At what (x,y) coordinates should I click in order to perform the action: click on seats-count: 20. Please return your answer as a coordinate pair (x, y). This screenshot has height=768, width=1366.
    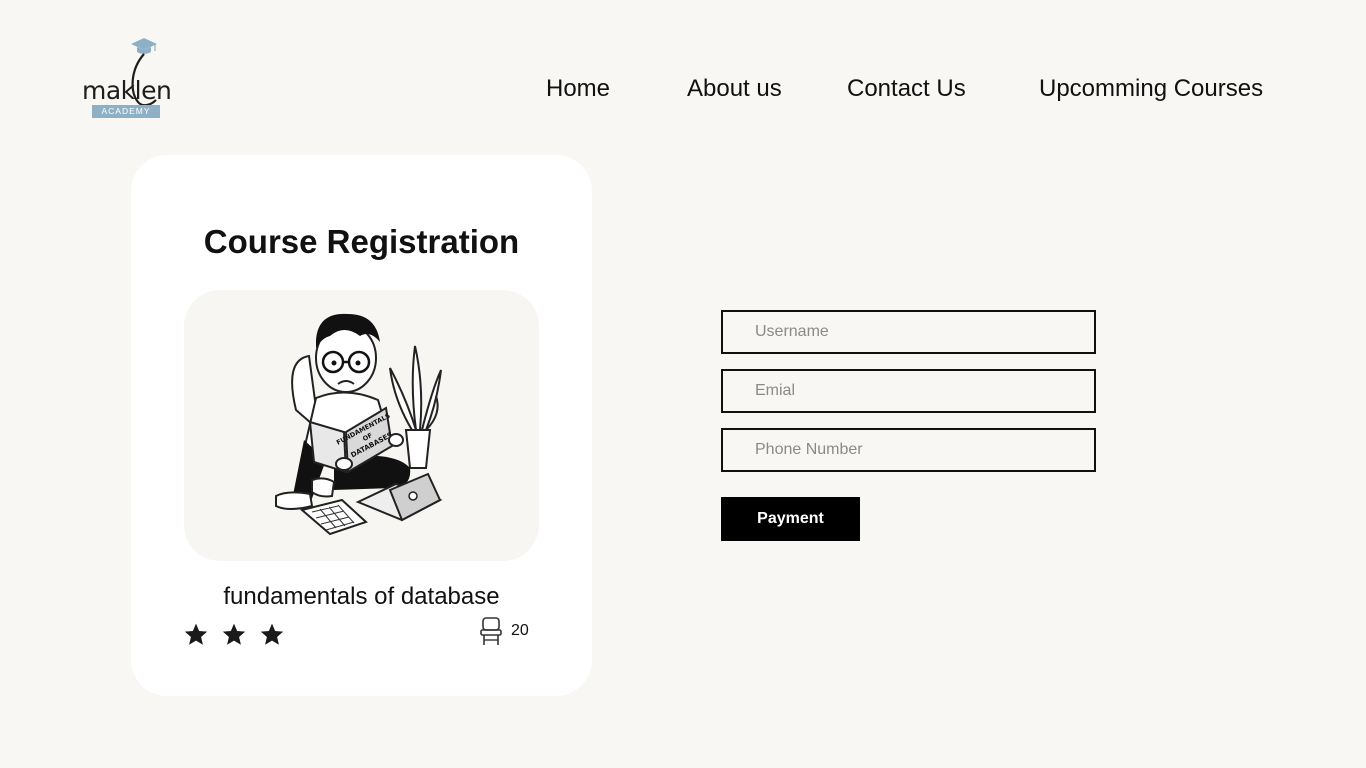
    Looking at the image, I should click on (520, 630).